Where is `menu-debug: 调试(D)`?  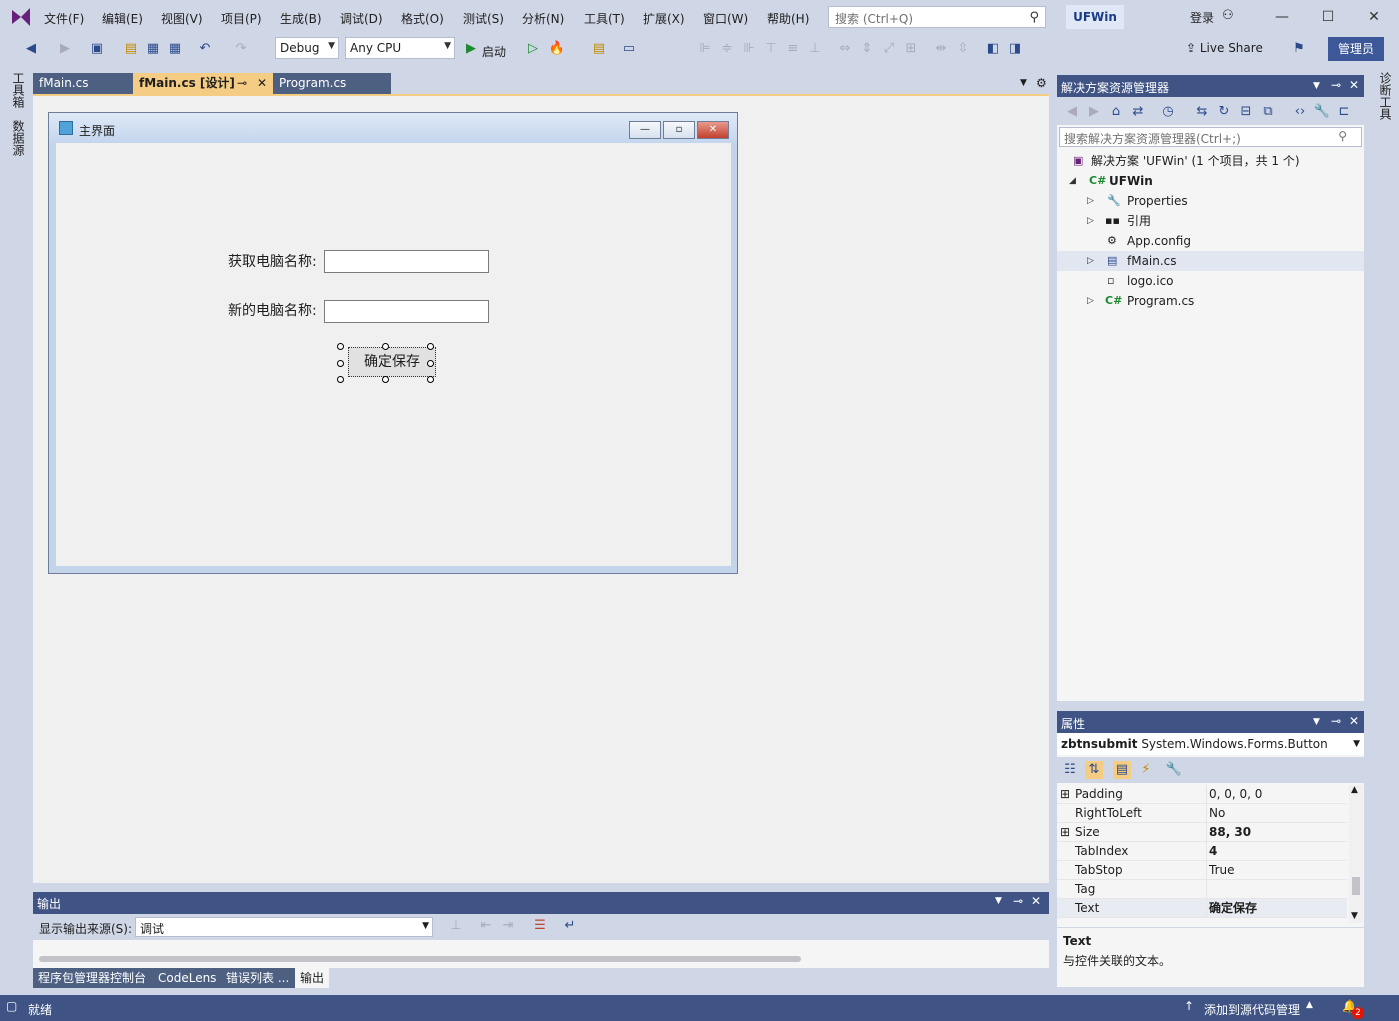 menu-debug: 调试(D) is located at coordinates (361, 18).